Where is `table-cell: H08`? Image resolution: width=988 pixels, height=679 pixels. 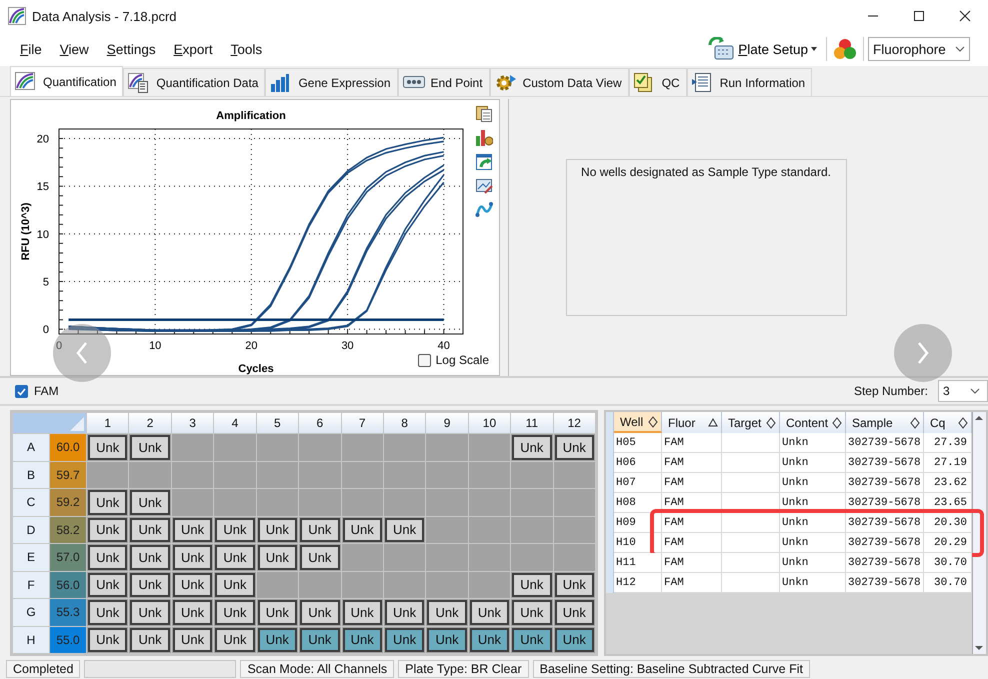 table-cell: H08 is located at coordinates (638, 503).